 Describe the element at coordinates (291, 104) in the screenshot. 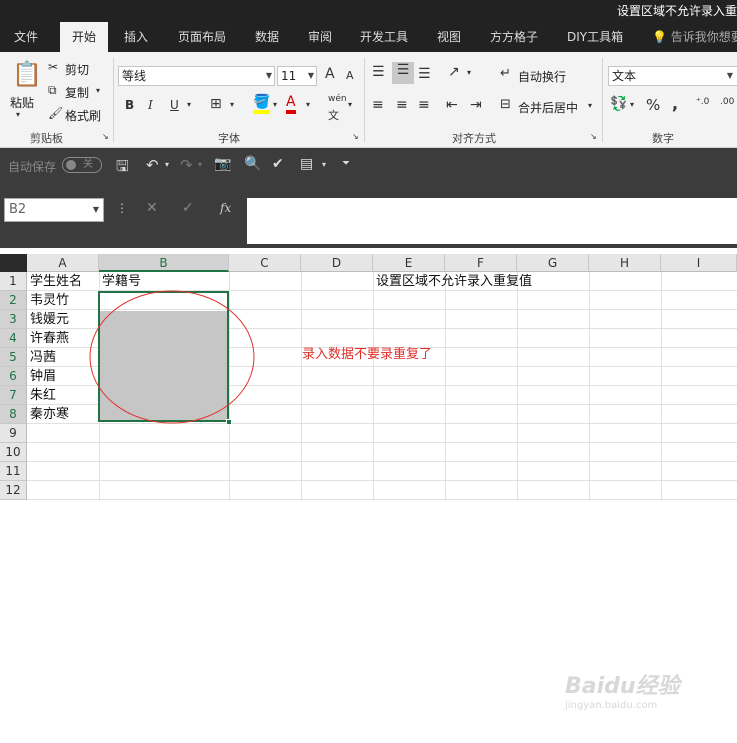

I see `font-color-icon: A` at that location.